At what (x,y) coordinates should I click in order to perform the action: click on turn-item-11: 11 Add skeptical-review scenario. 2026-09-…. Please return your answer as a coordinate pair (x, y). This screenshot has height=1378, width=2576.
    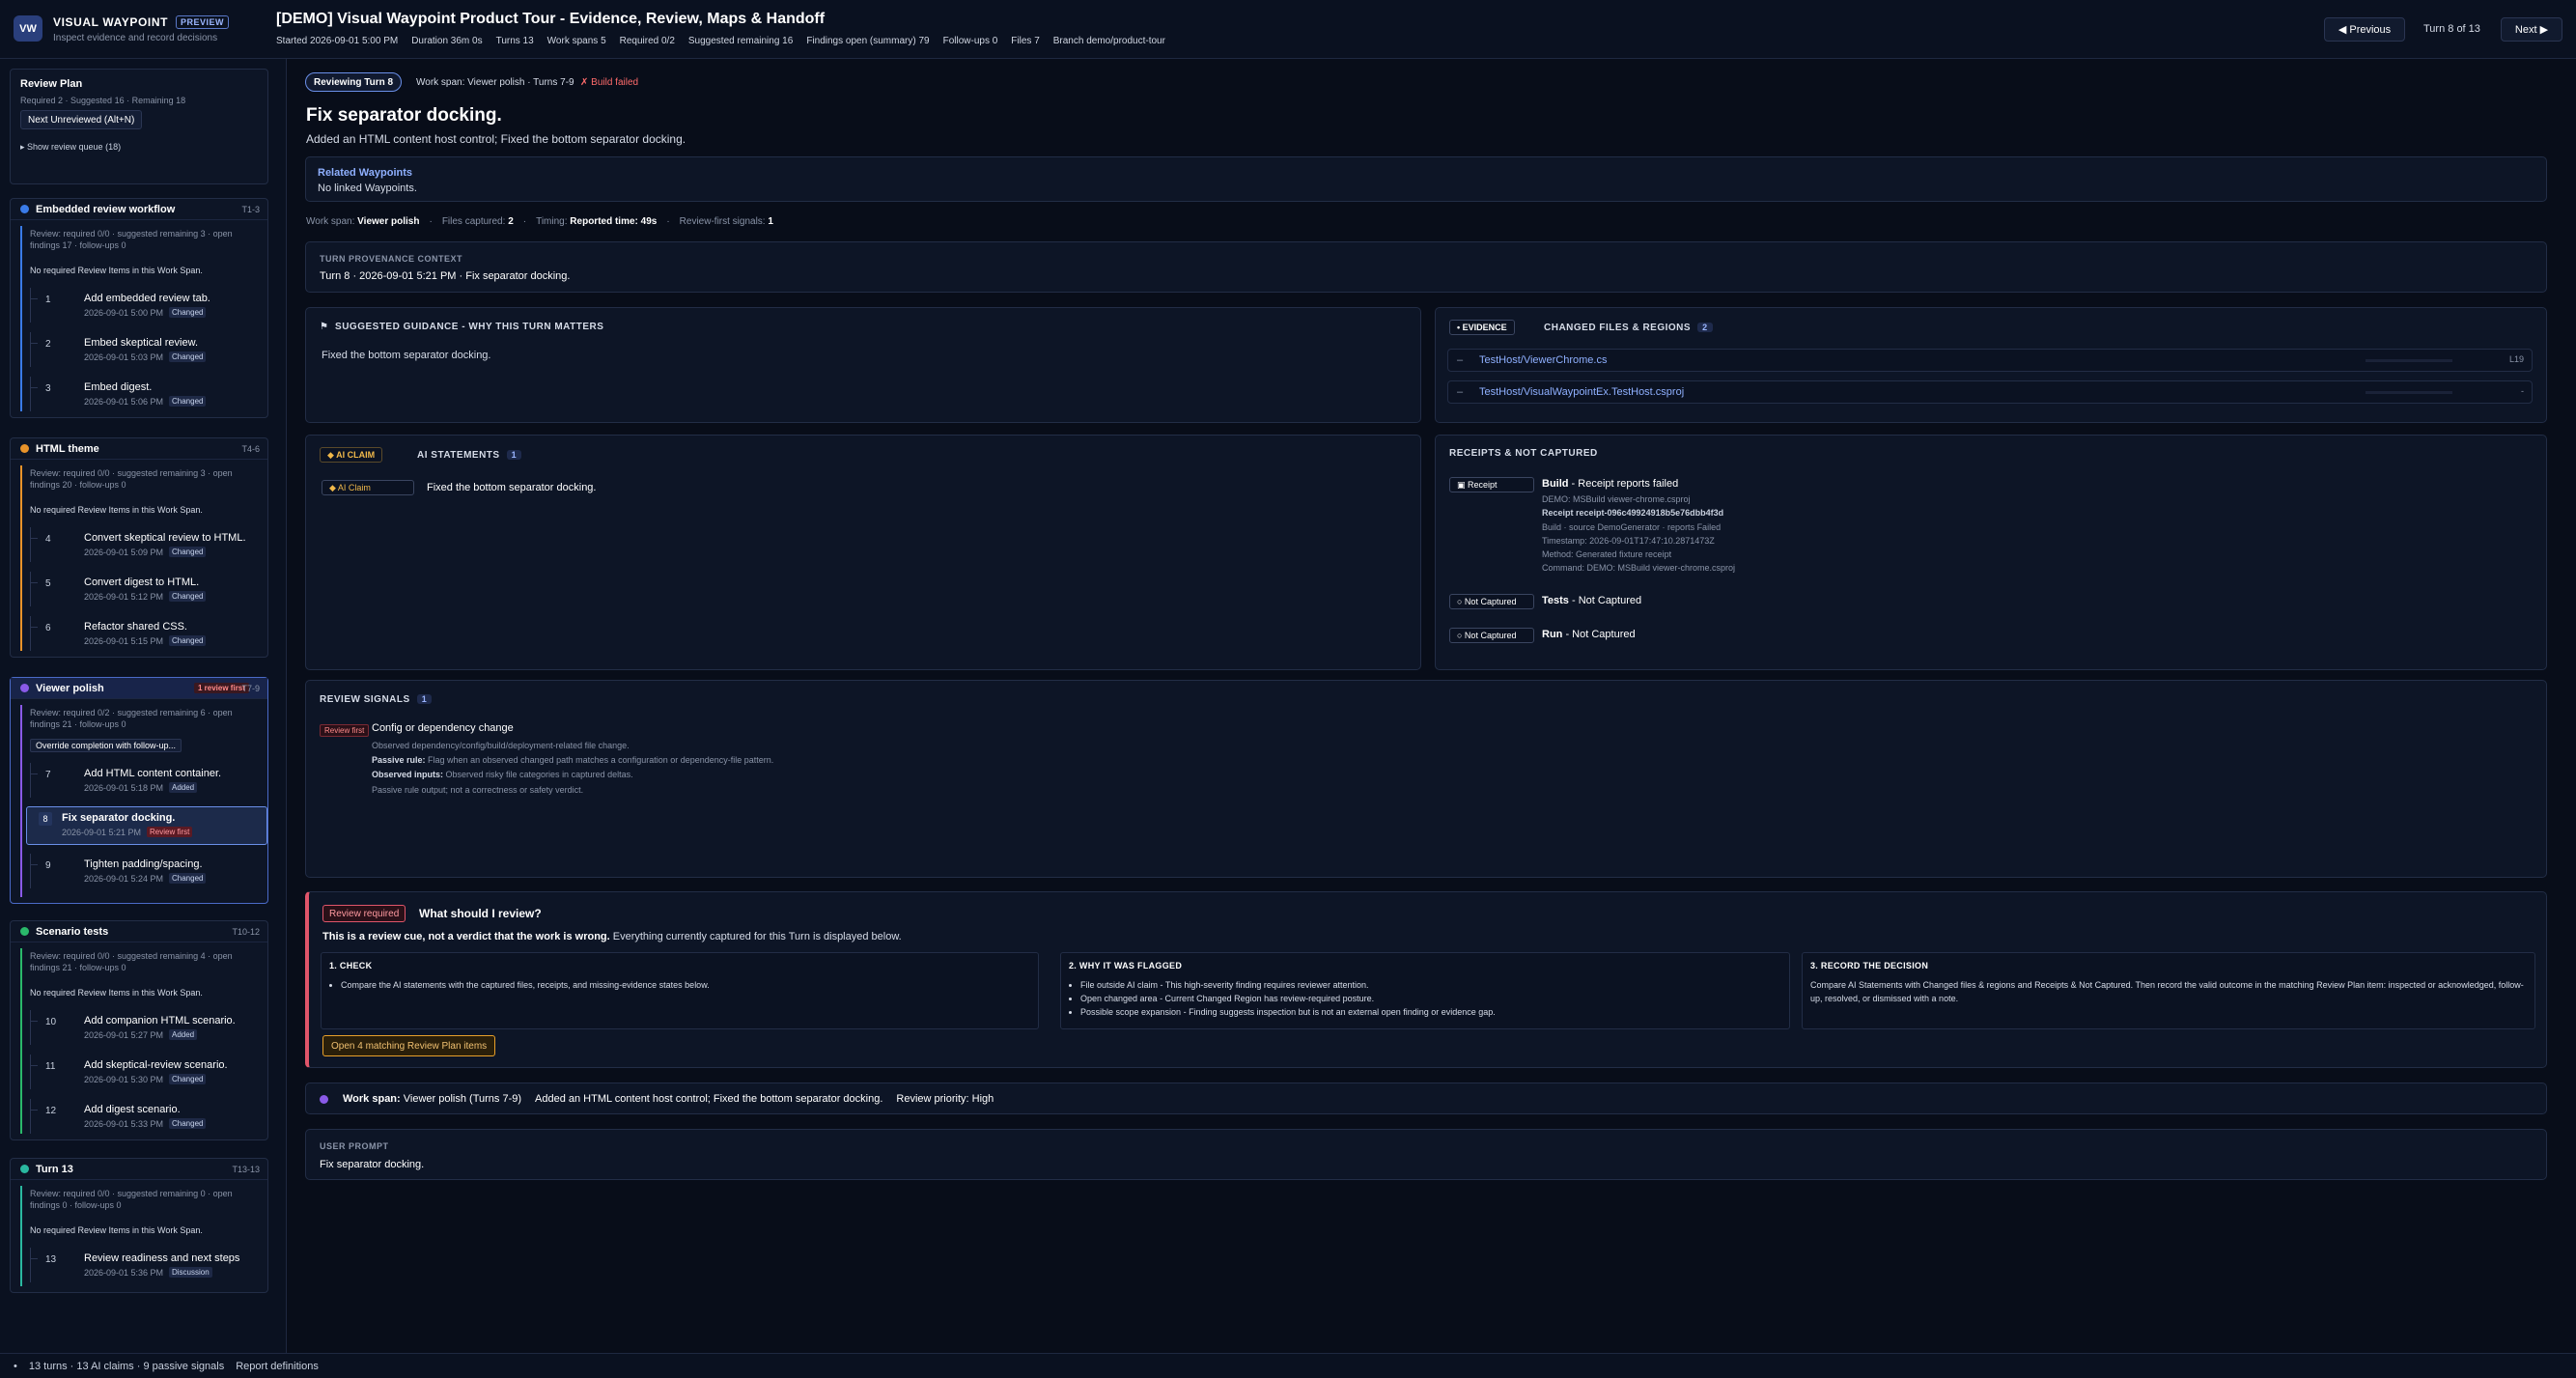
    Looking at the image, I should click on (146, 1072).